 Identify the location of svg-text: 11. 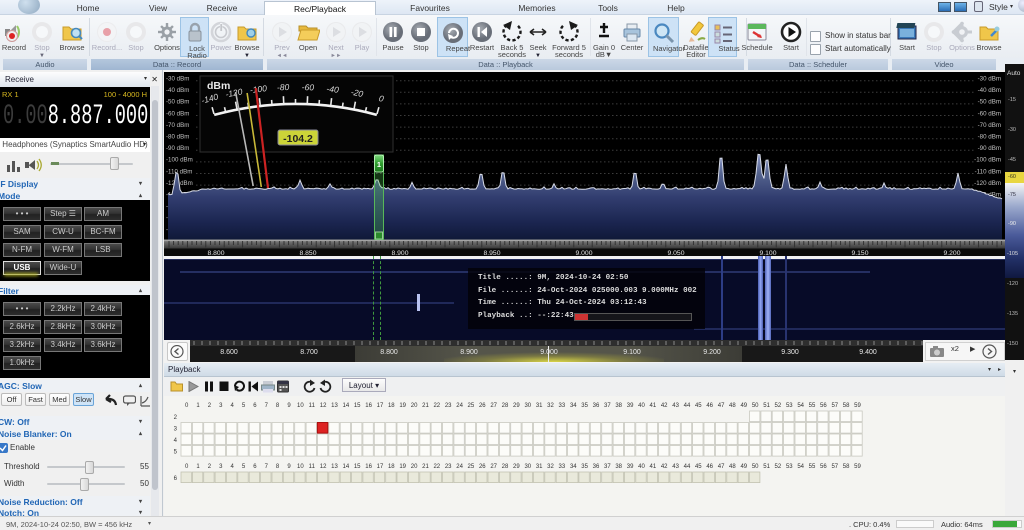
(312, 406).